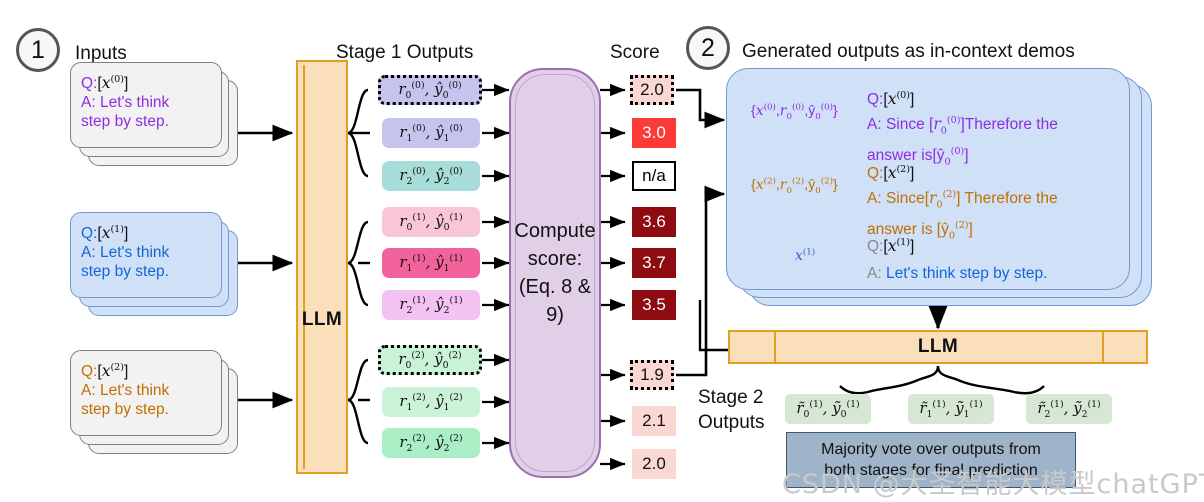 The image size is (1204, 502). I want to click on input-0-a-line1: A: Let's think, so click(125, 103).